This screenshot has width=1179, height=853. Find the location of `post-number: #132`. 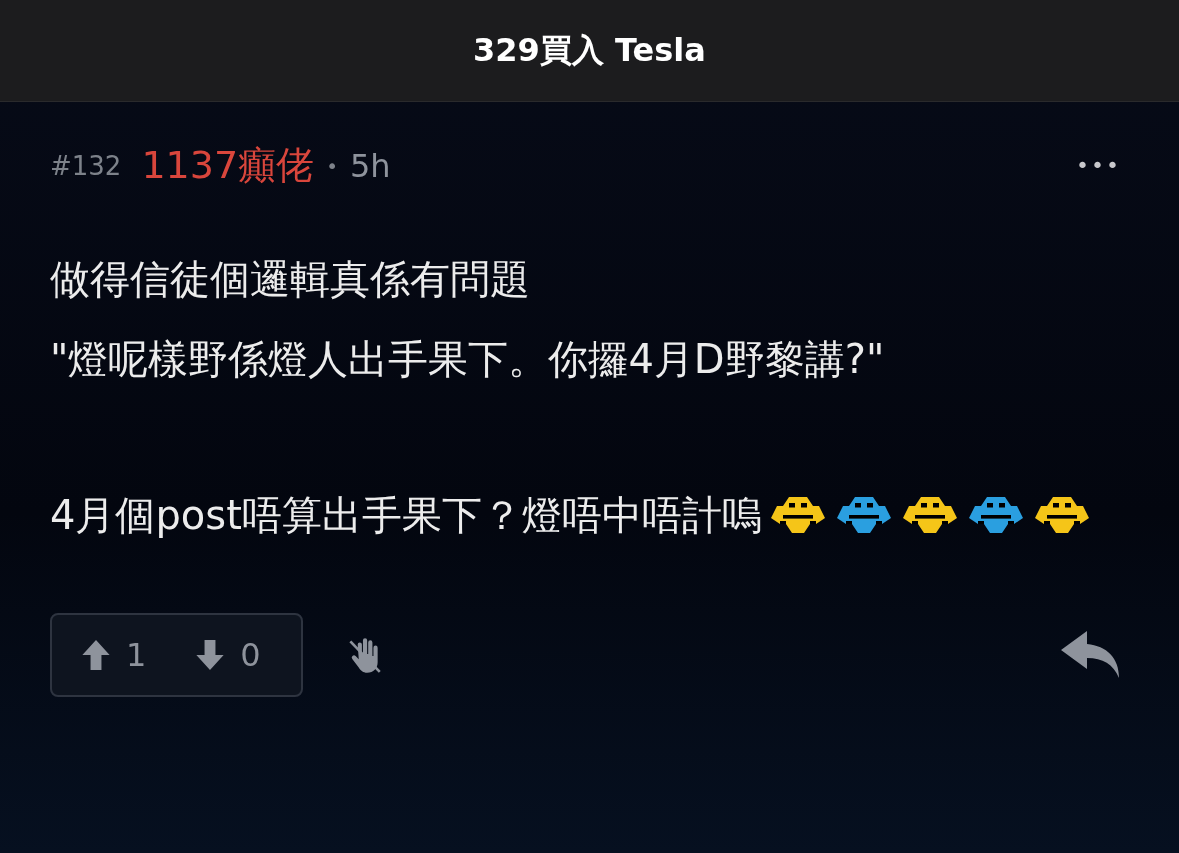

post-number: #132 is located at coordinates (86, 165).